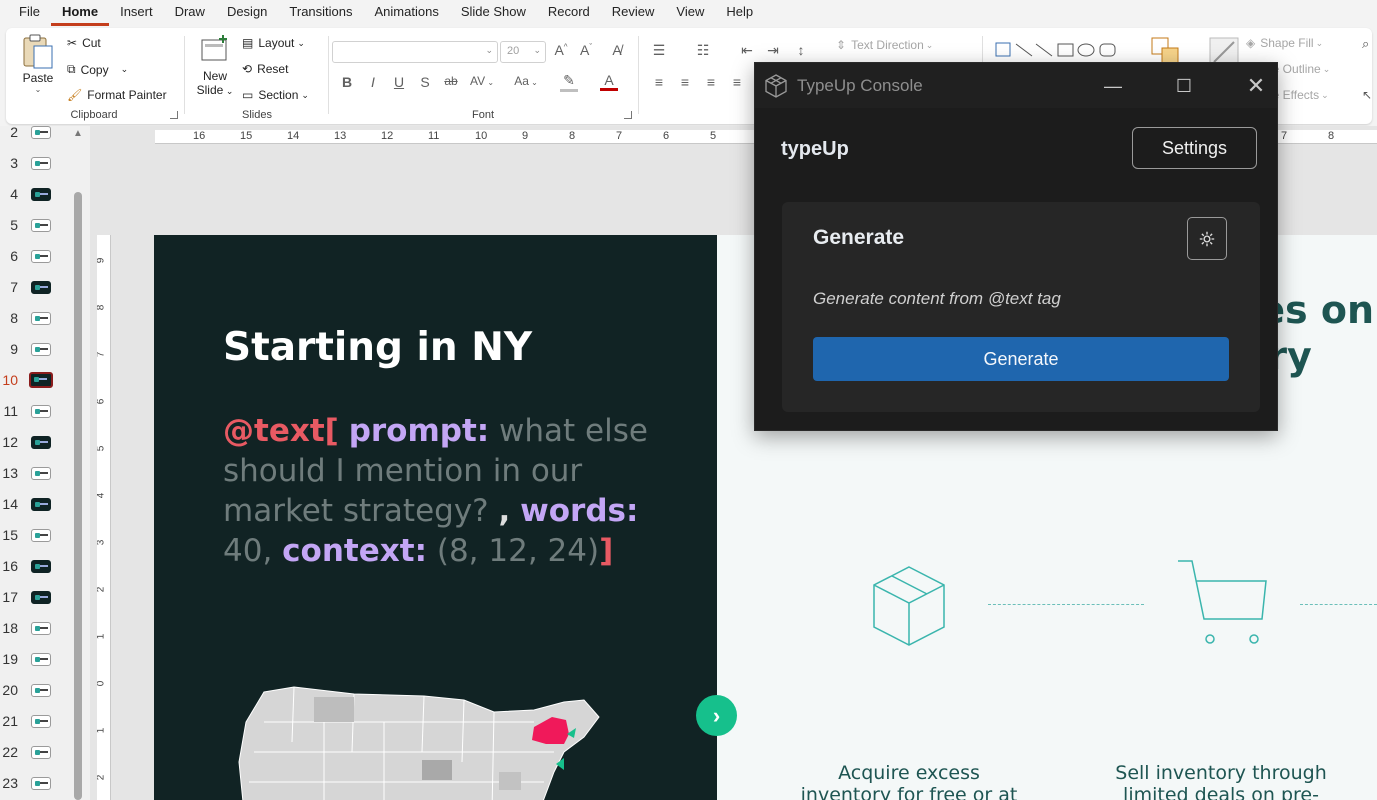 The width and height of the screenshot is (1377, 800). What do you see at coordinates (35, 784) in the screenshot?
I see `slide-thumbnail-23: 23` at bounding box center [35, 784].